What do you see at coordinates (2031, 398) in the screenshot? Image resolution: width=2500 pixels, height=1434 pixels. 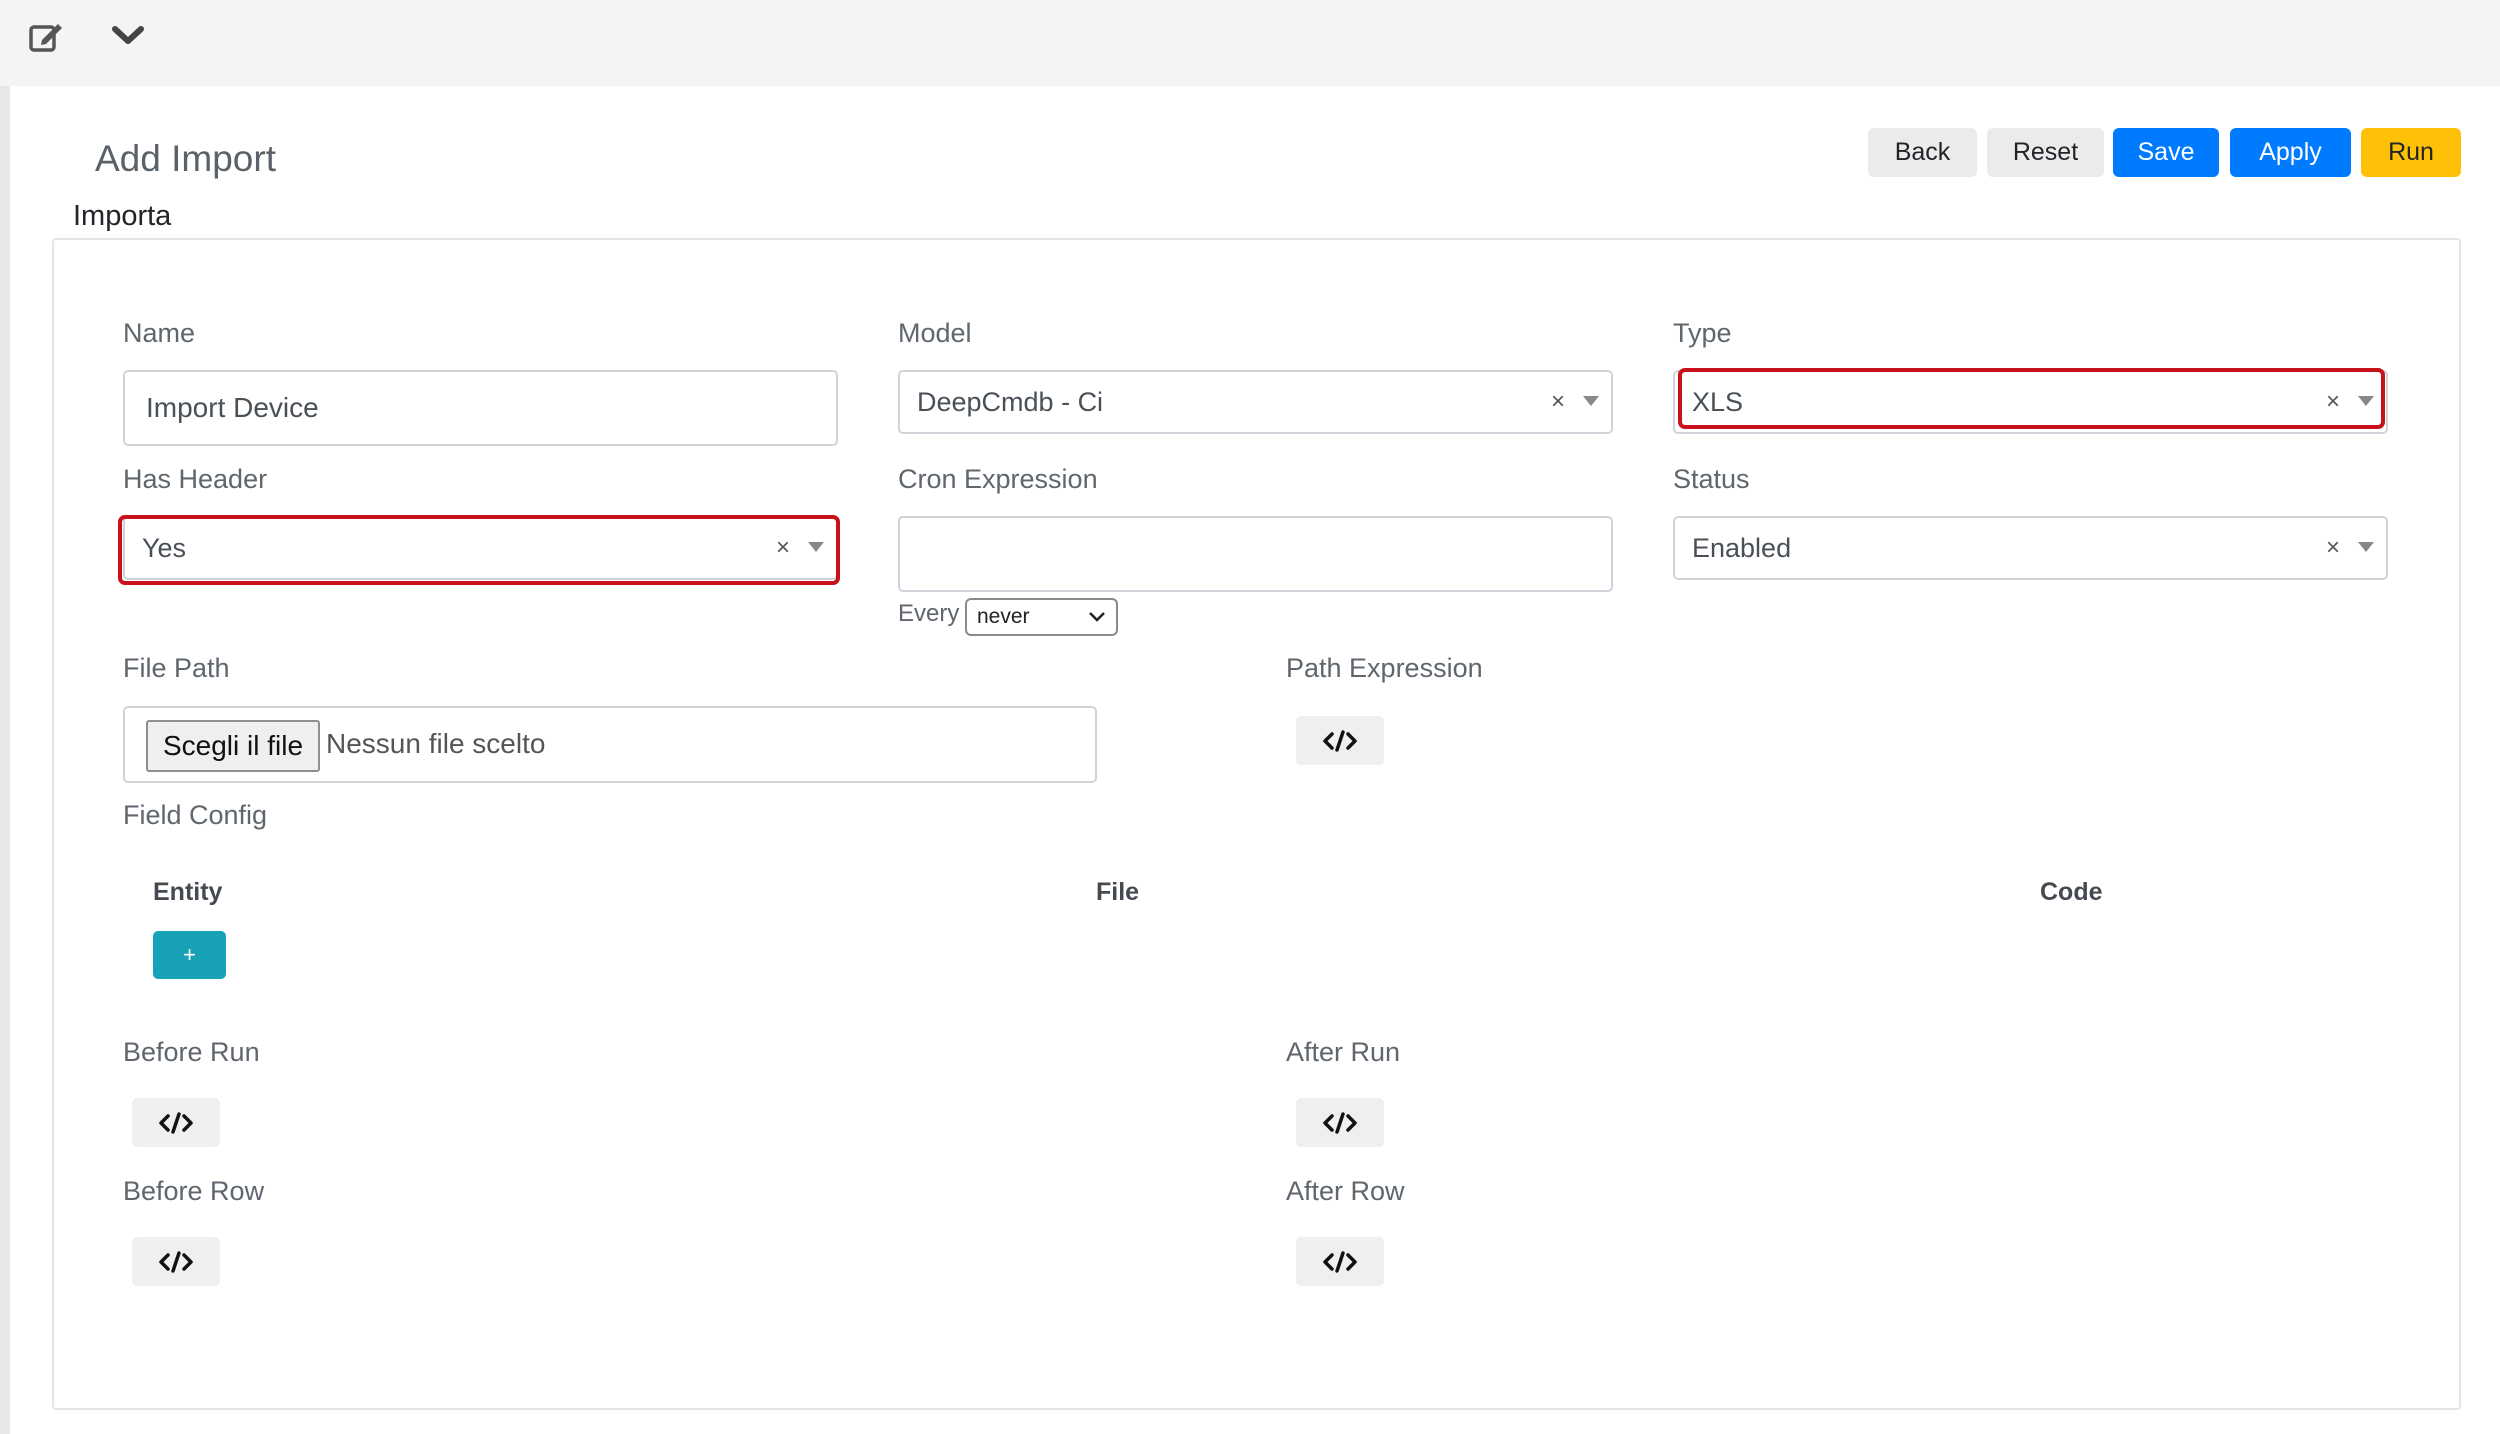 I see `type-highlight` at bounding box center [2031, 398].